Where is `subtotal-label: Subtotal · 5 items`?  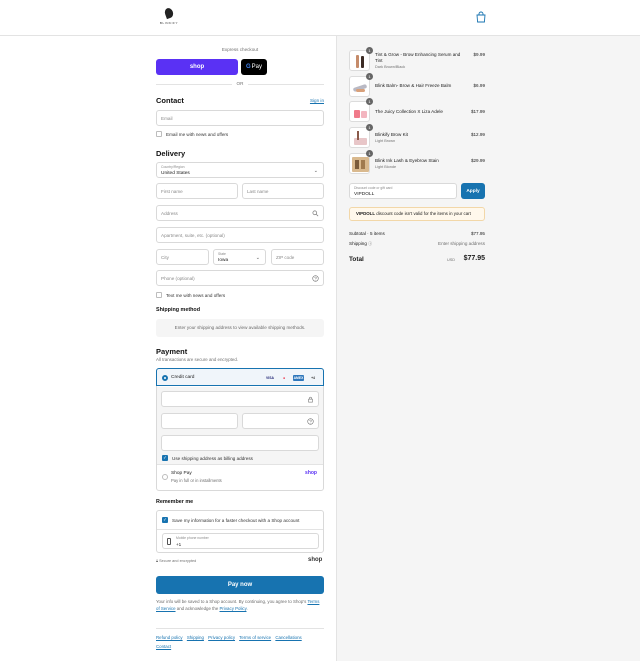 subtotal-label: Subtotal · 5 items is located at coordinates (367, 233).